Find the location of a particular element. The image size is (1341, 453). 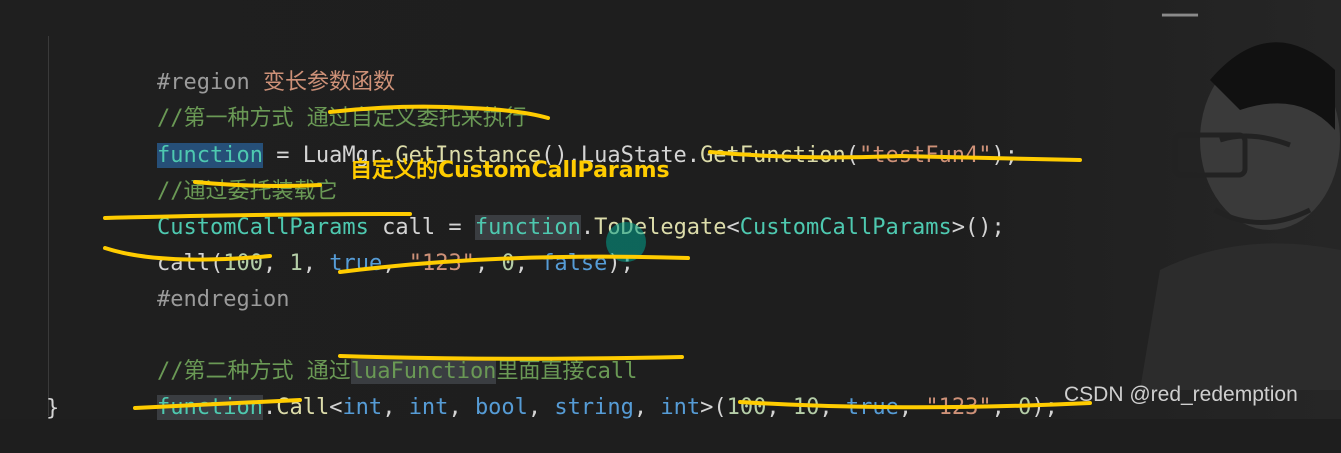

watermark: CSDN @red_redemption is located at coordinates (1181, 394).